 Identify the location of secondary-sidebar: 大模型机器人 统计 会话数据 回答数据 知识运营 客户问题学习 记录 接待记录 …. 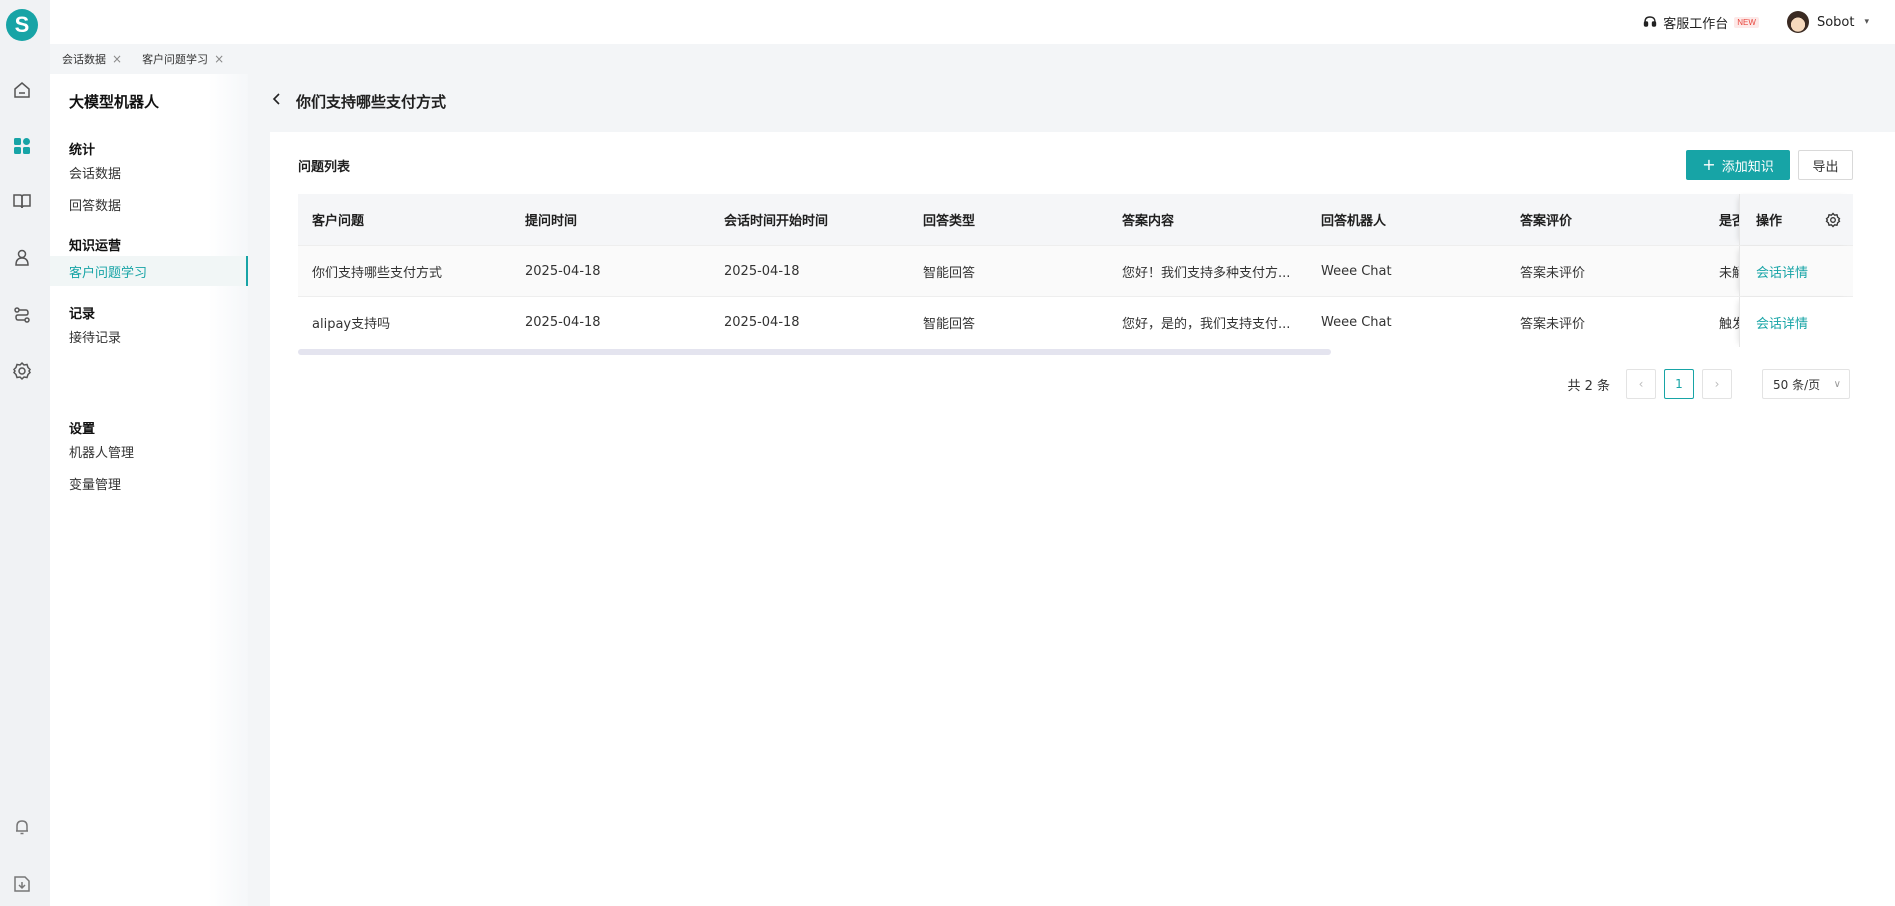
(149, 490).